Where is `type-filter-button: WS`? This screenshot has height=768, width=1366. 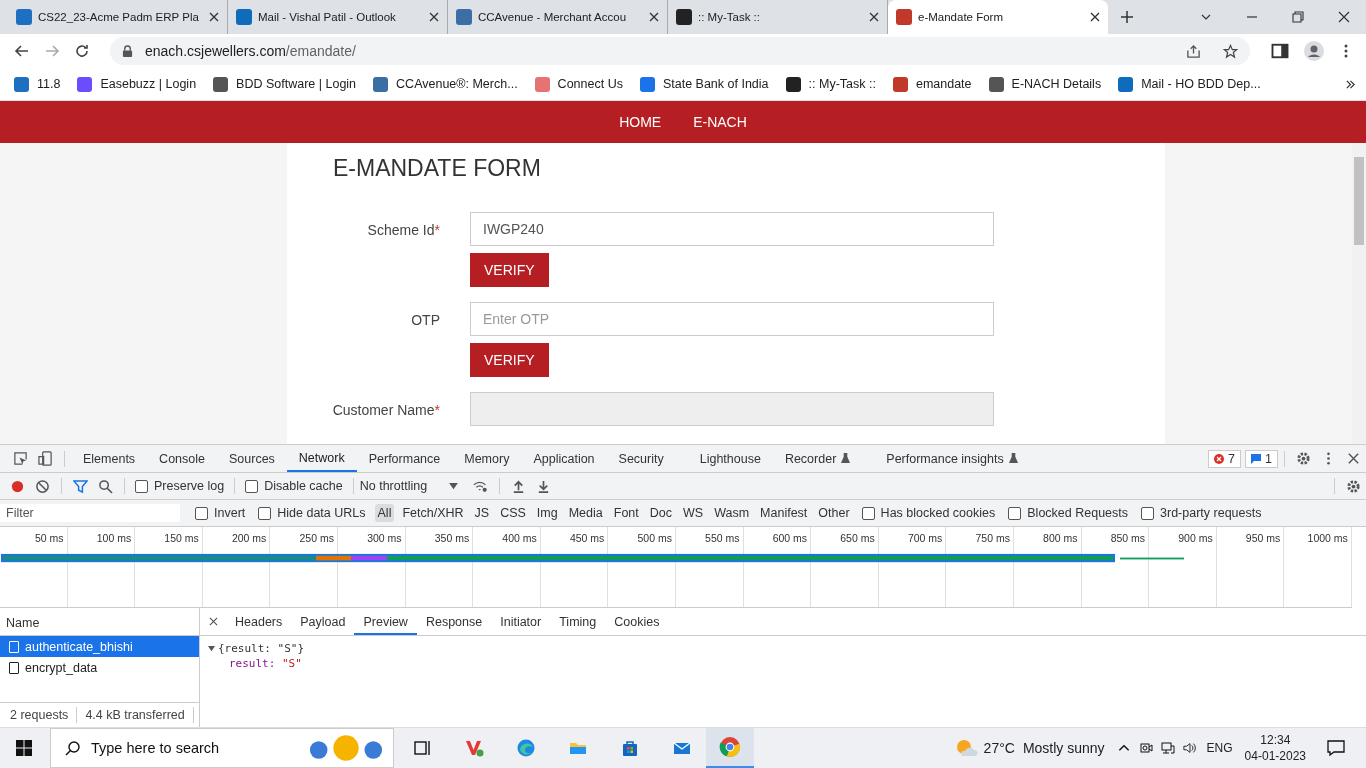
type-filter-button: WS is located at coordinates (693, 513).